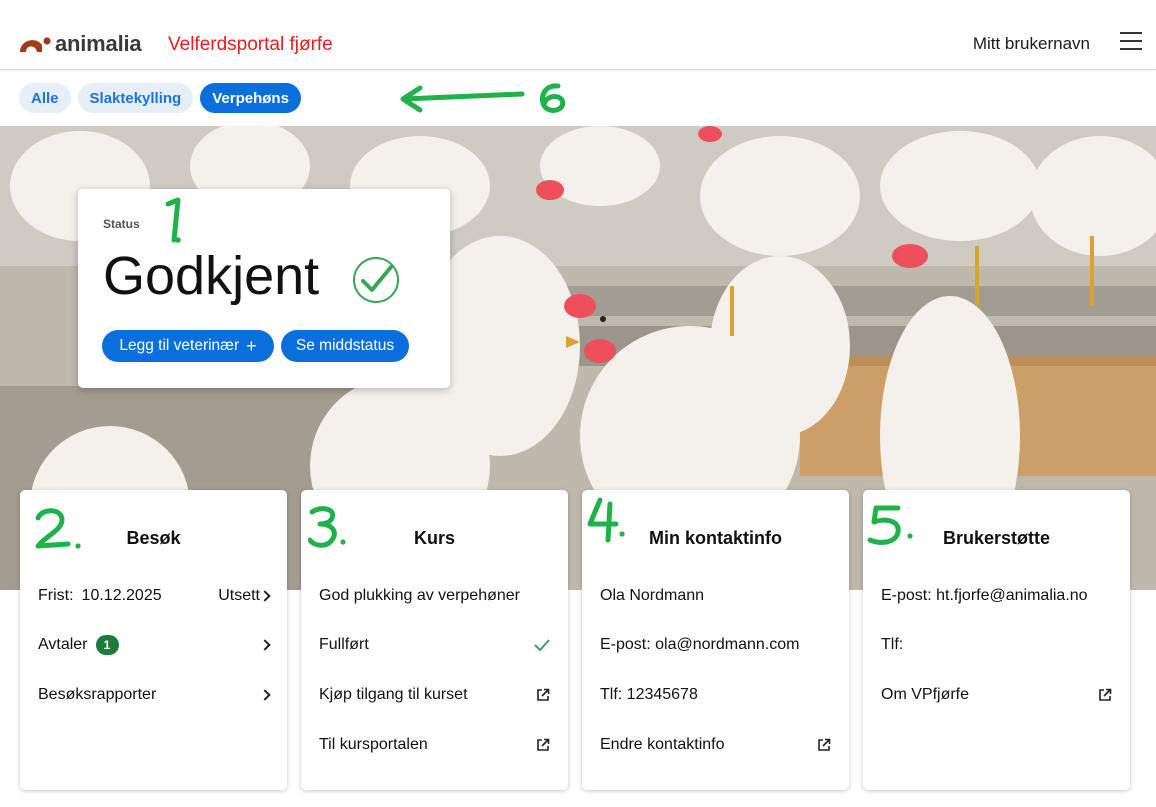 This screenshot has height=807, width=1156. I want to click on deadline-row: Frist: 10.12.2025 Utsett, so click(154, 596).